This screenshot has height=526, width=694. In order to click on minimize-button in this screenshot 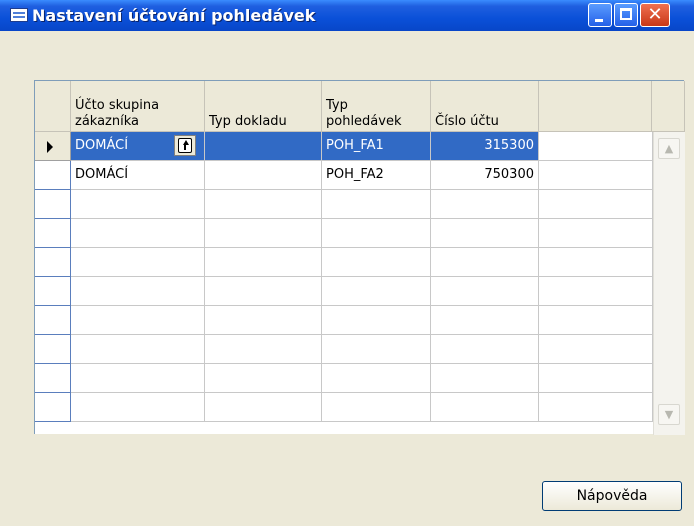, I will do `click(600, 15)`.